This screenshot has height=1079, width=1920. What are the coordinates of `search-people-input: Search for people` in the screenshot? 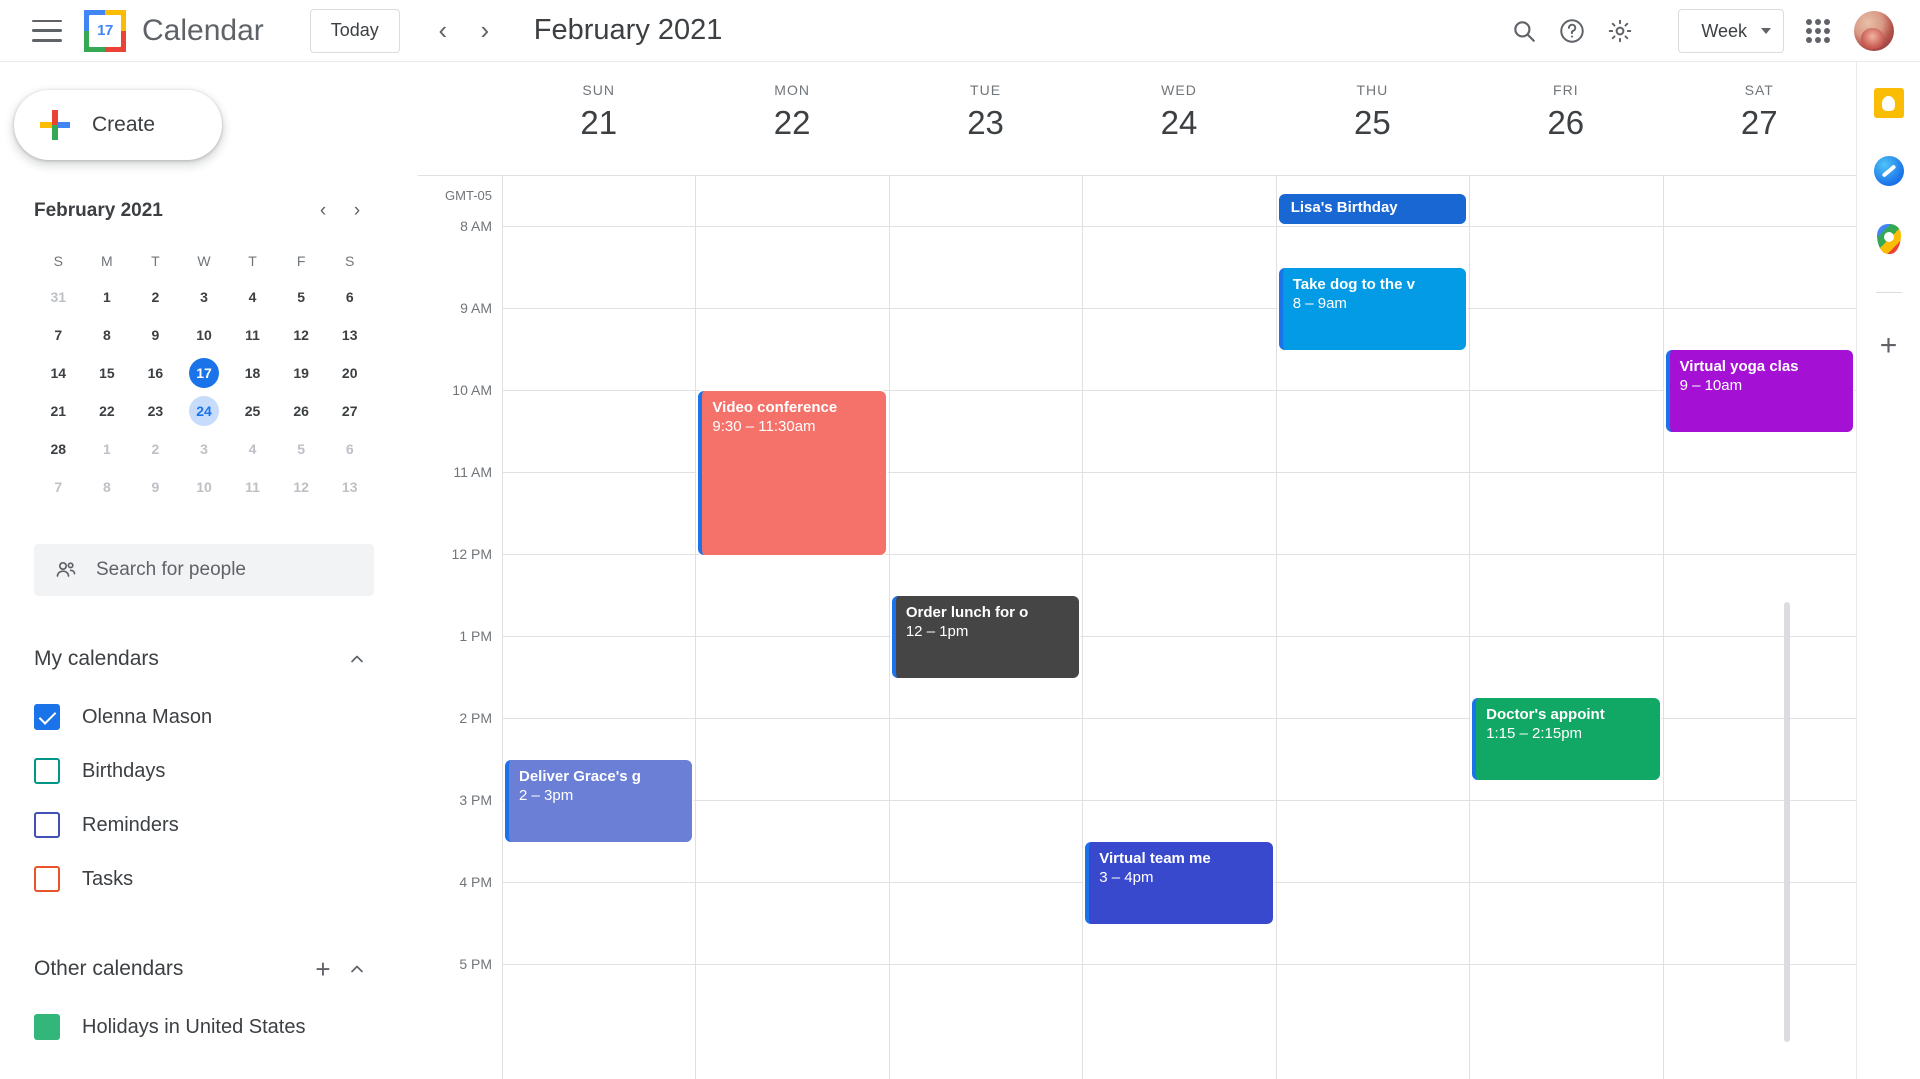 It's located at (204, 570).